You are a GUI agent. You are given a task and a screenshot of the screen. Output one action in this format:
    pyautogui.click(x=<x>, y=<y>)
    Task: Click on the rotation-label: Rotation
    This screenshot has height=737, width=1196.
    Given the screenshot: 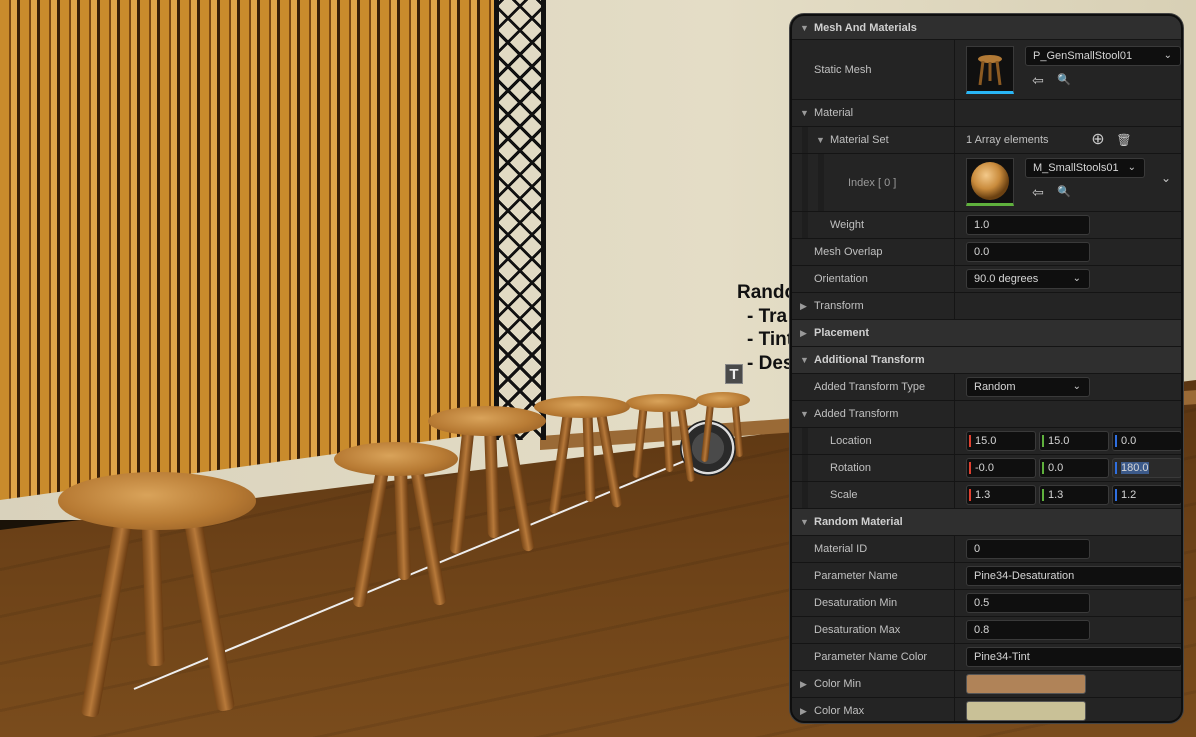 What is the action you would take?
    pyautogui.click(x=850, y=468)
    